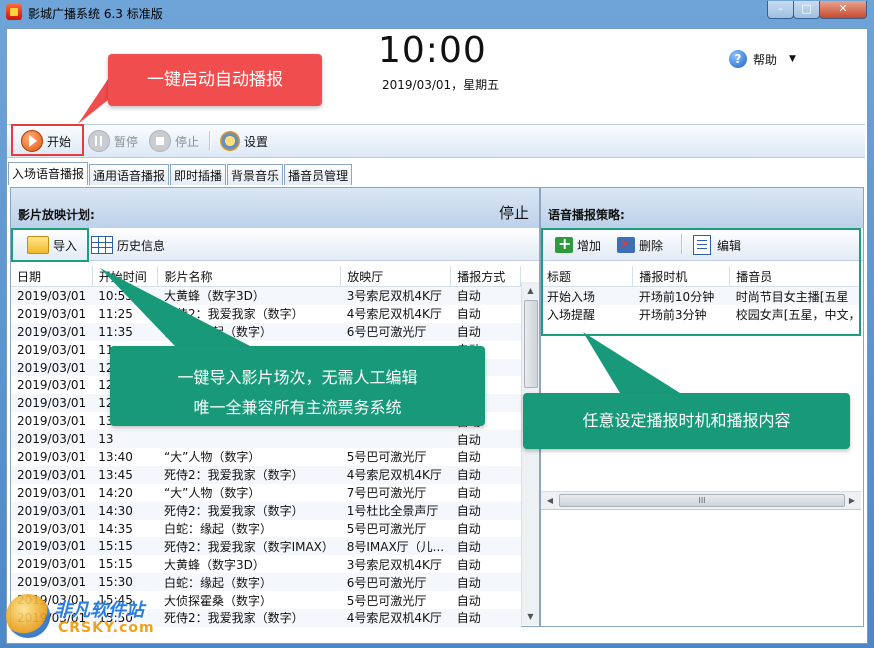 The width and height of the screenshot is (874, 648). What do you see at coordinates (14, 12) in the screenshot?
I see `app-logo-icon` at bounding box center [14, 12].